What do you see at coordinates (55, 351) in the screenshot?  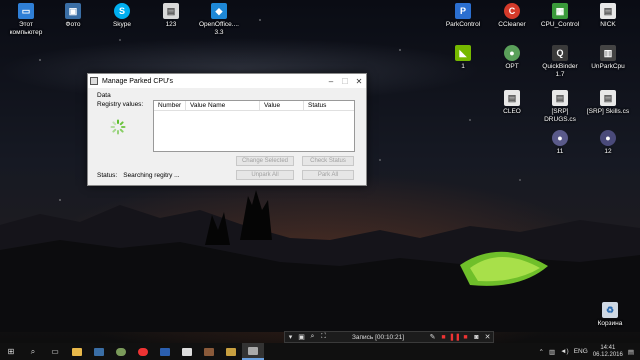 I see `task-view-icon: ▭` at bounding box center [55, 351].